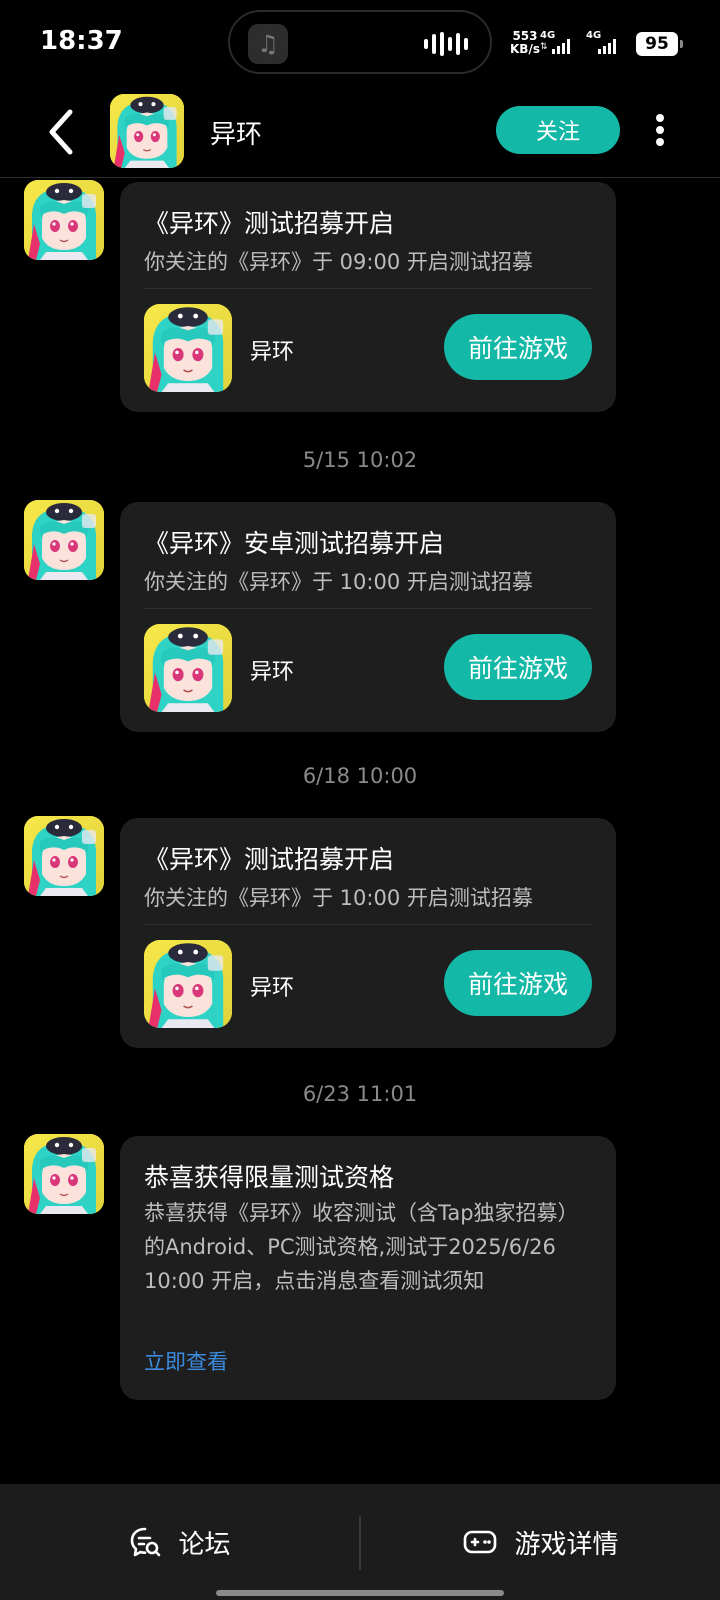  Describe the element at coordinates (236, 135) in the screenshot. I see `page-title: 异环` at that location.